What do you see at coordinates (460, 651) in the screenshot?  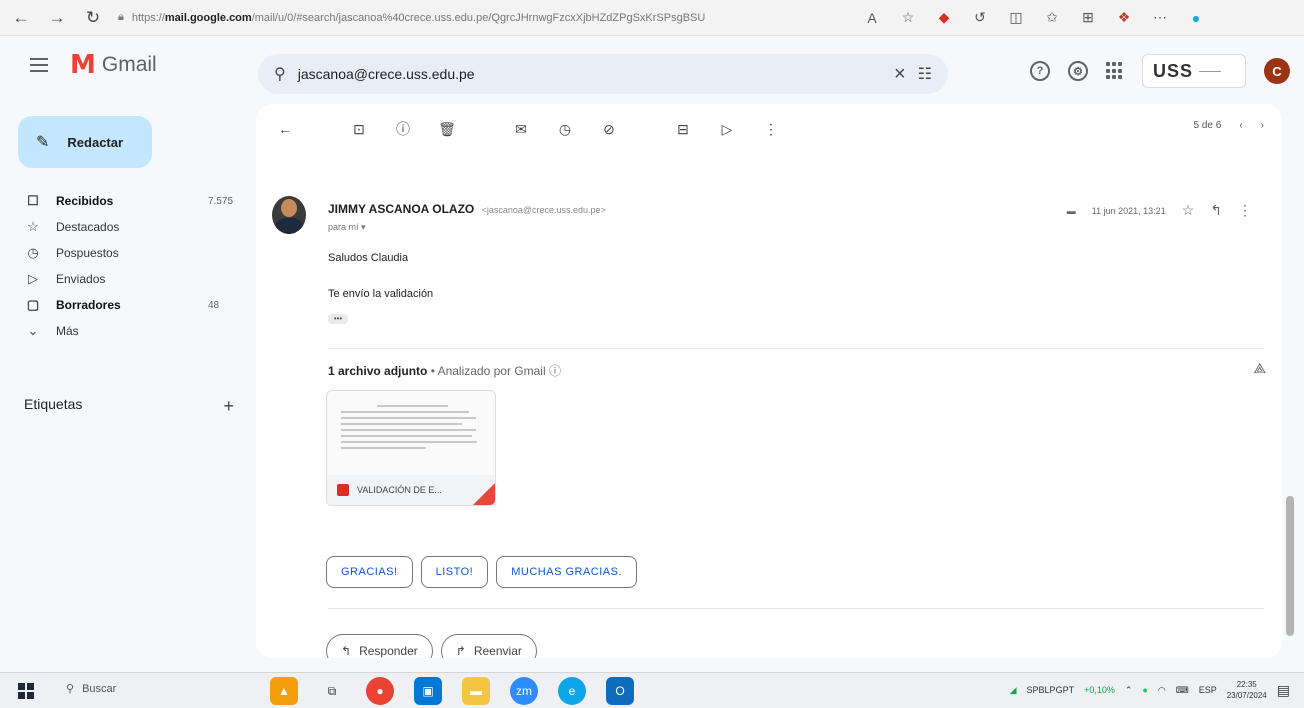 I see `forward-icon: ↱` at bounding box center [460, 651].